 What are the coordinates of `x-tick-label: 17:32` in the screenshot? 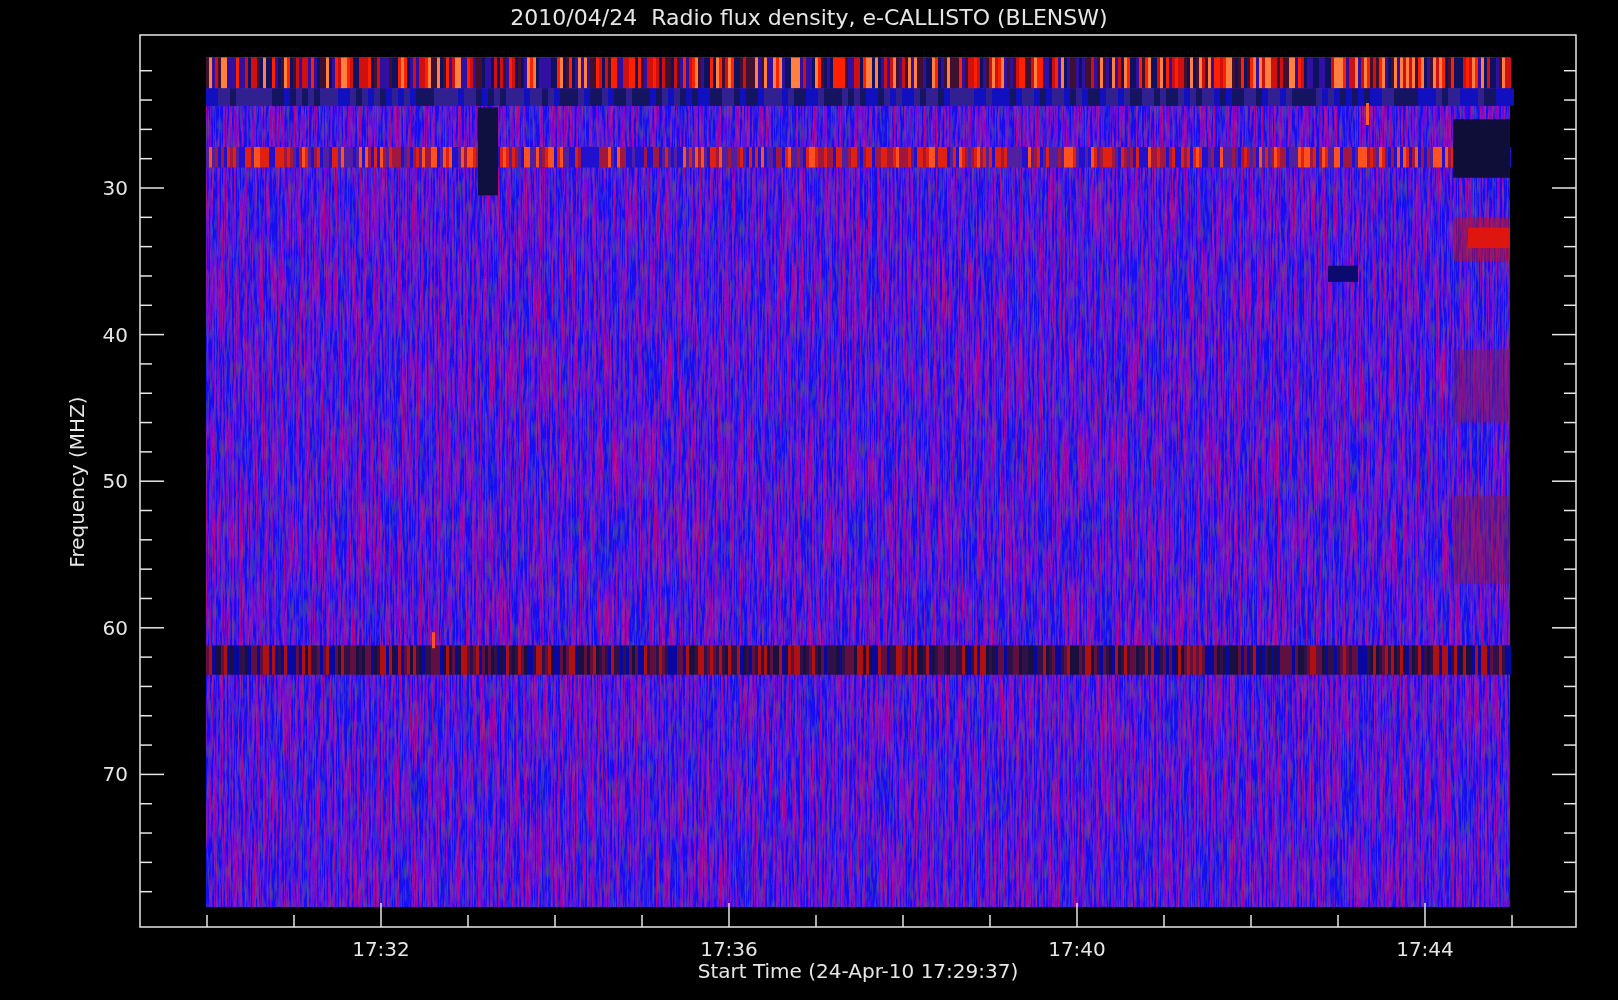 It's located at (381, 949).